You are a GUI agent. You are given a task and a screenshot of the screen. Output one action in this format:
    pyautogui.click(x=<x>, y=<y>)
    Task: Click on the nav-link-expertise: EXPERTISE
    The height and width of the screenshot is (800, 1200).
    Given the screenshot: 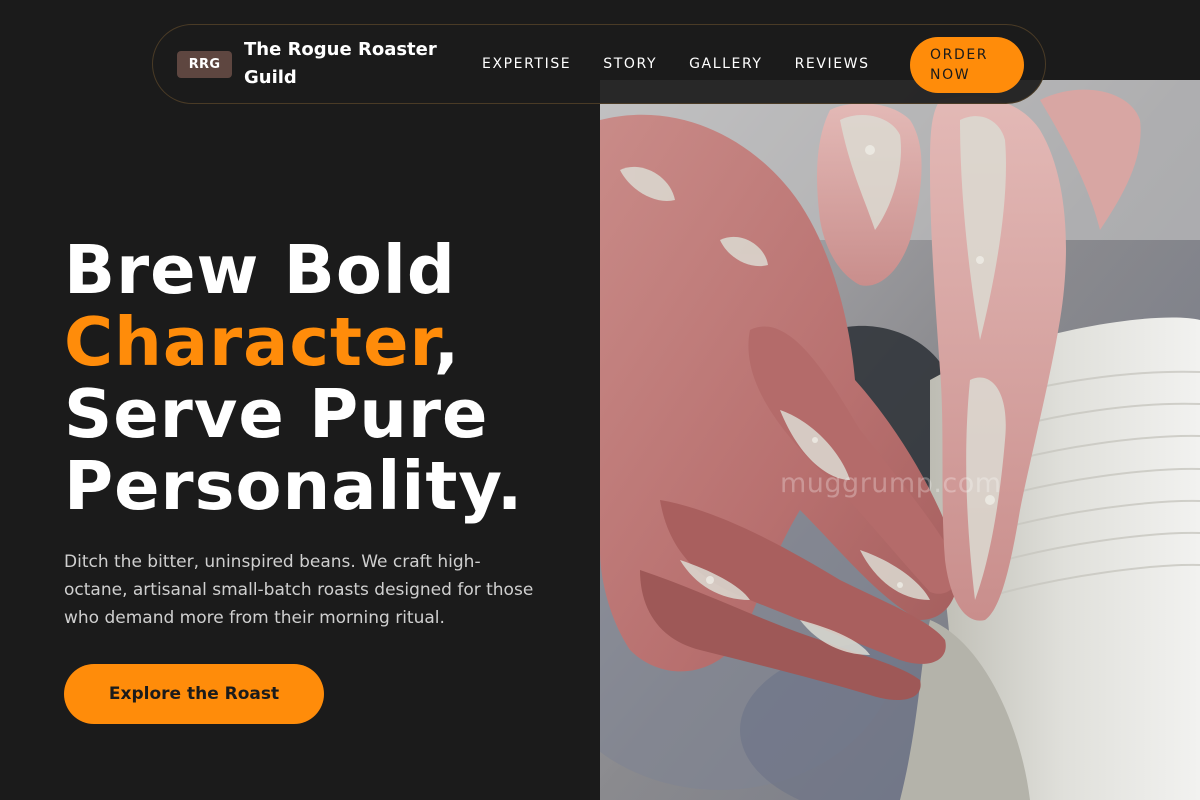 What is the action you would take?
    pyautogui.click(x=526, y=64)
    